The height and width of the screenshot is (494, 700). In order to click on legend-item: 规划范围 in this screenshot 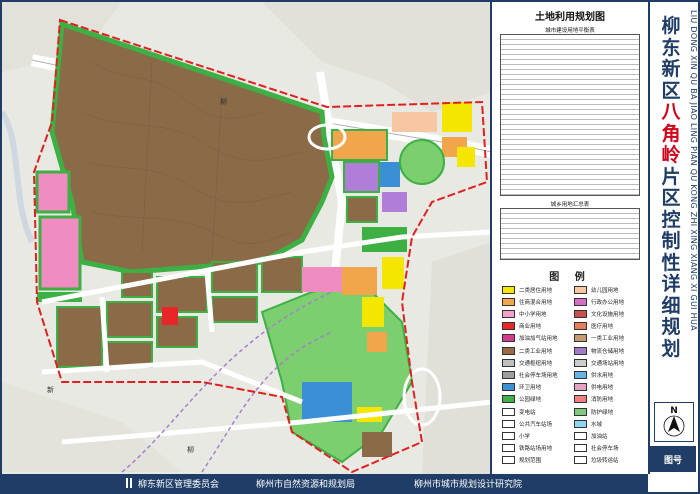, I will do `click(521, 460)`.